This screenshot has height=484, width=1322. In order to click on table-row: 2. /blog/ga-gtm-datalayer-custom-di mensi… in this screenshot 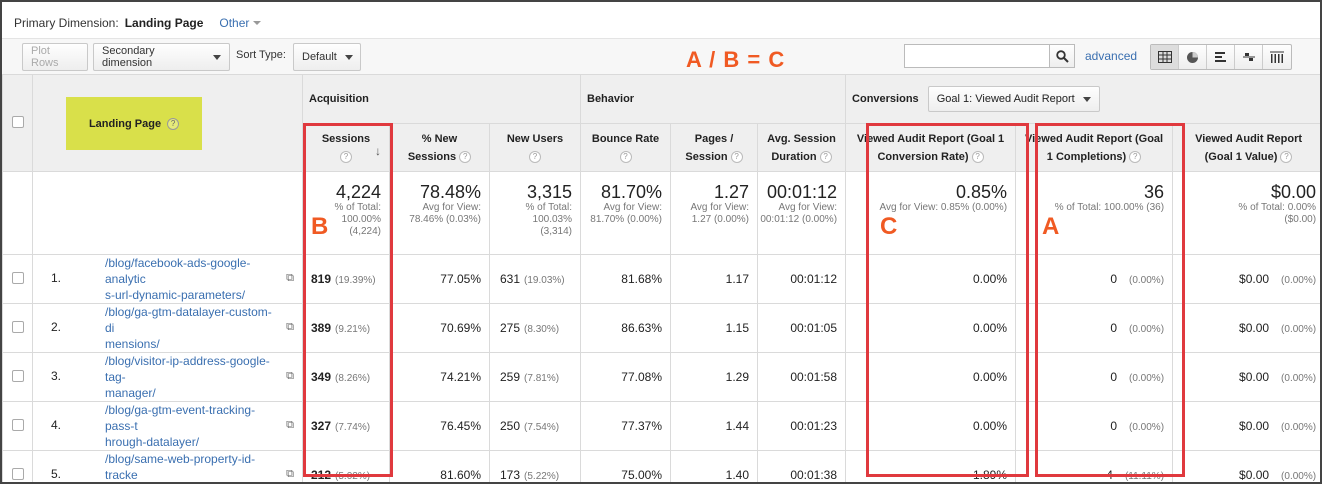, I will do `click(661, 328)`.